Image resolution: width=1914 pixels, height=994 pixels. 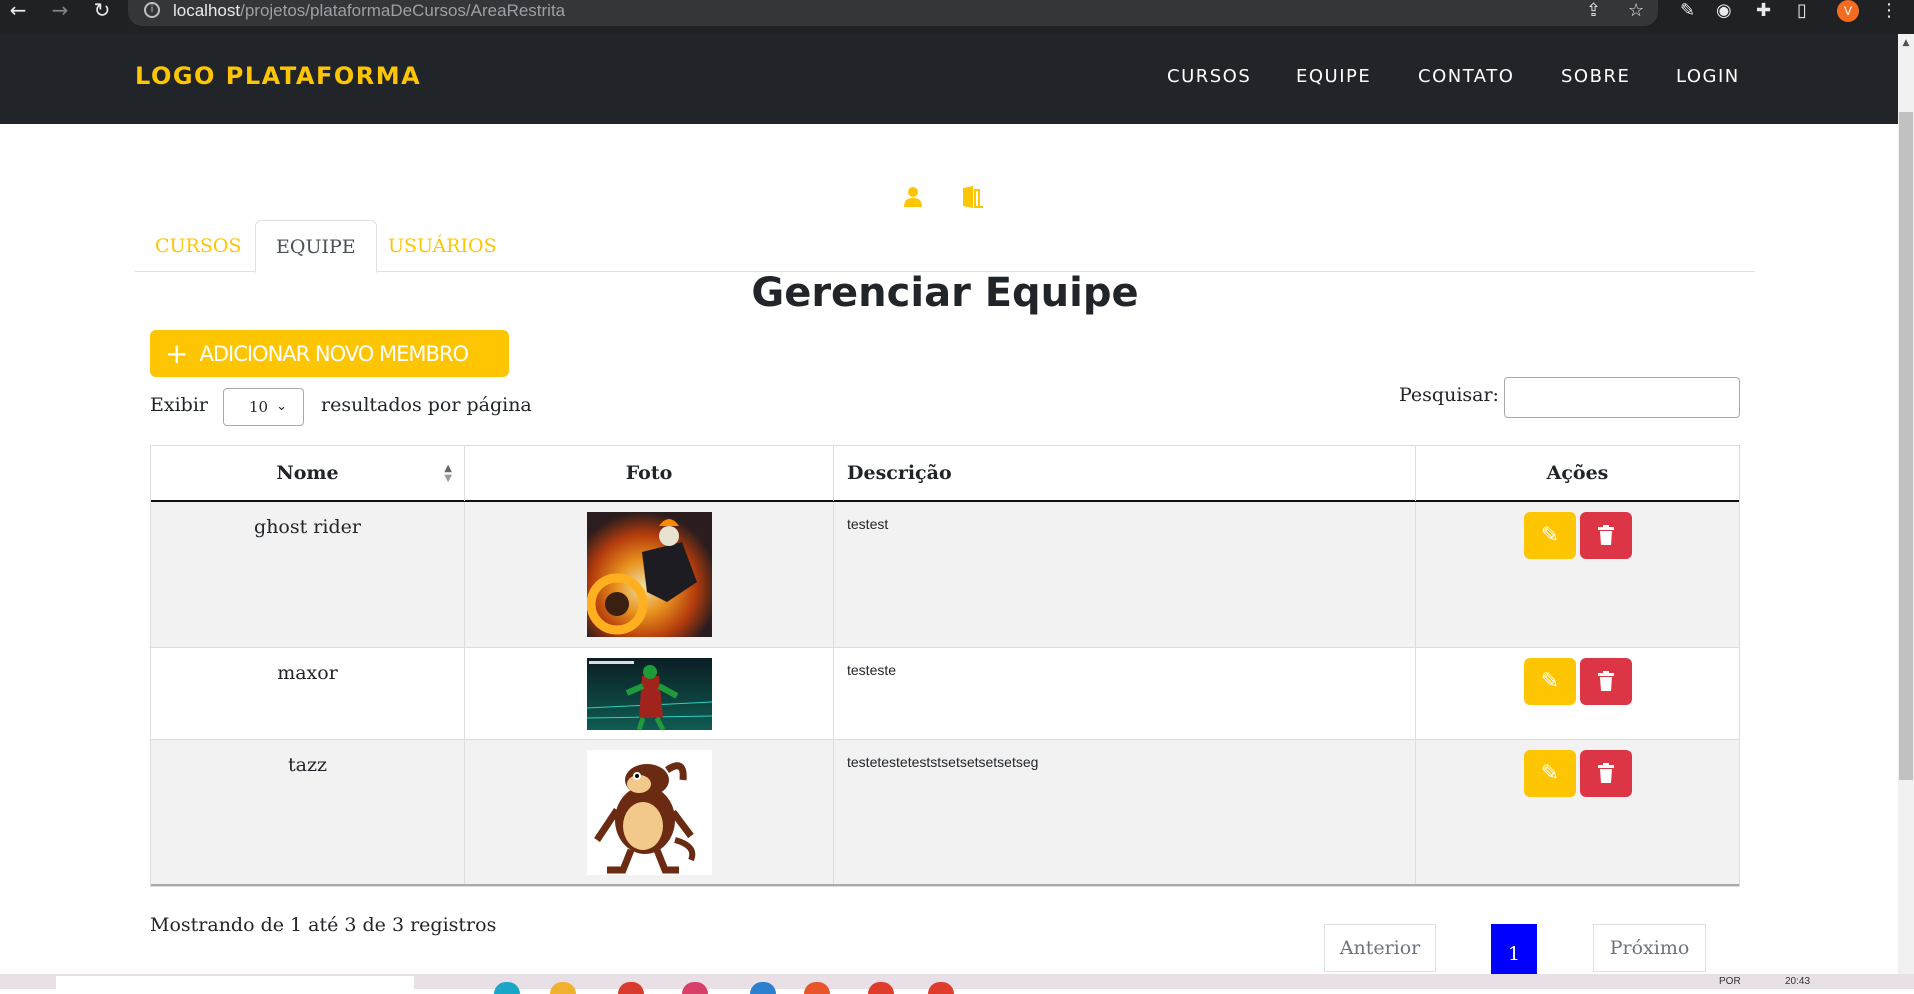 I want to click on forward-icon: →, so click(x=60, y=11).